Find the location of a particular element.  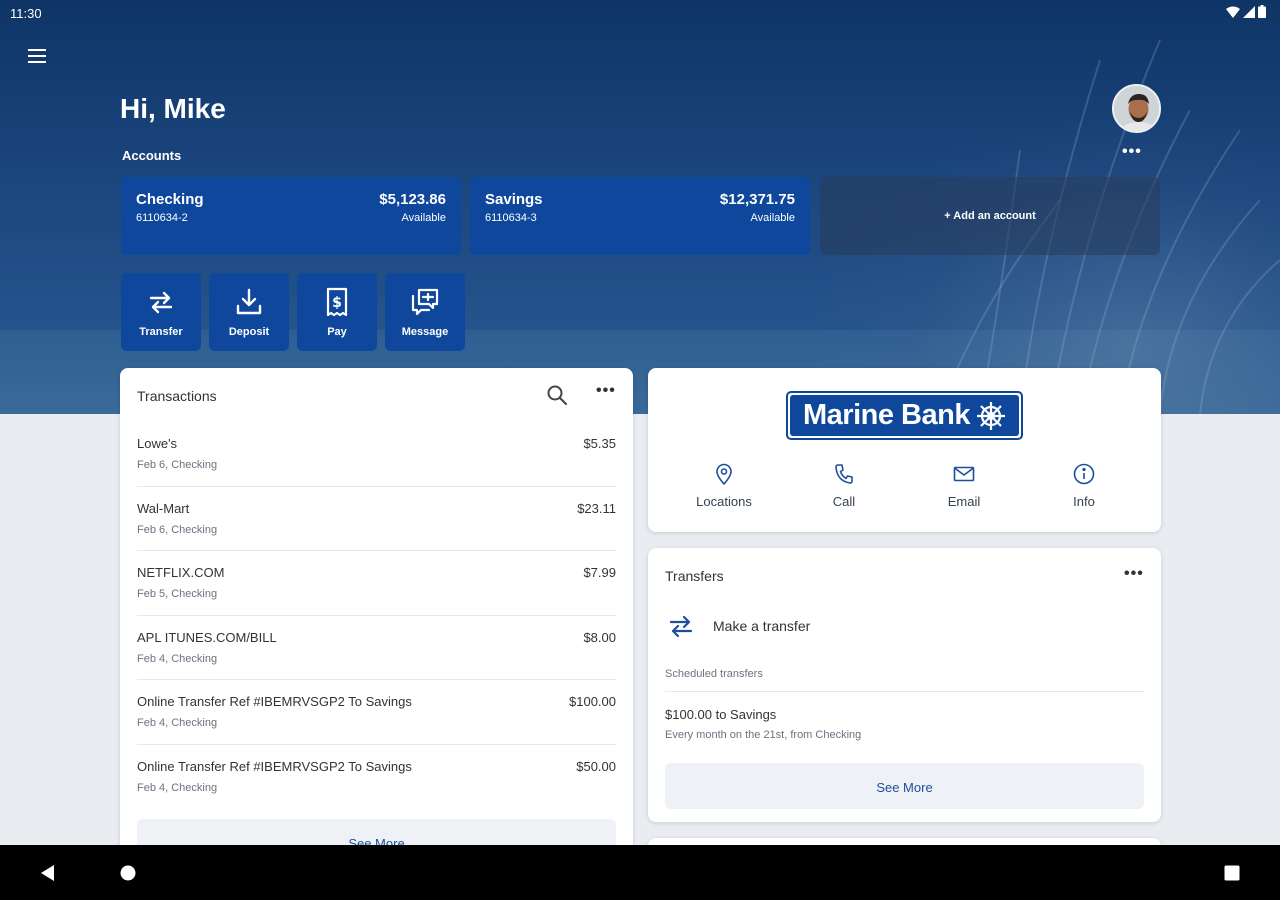

pay-icon: $ is located at coordinates (337, 302).